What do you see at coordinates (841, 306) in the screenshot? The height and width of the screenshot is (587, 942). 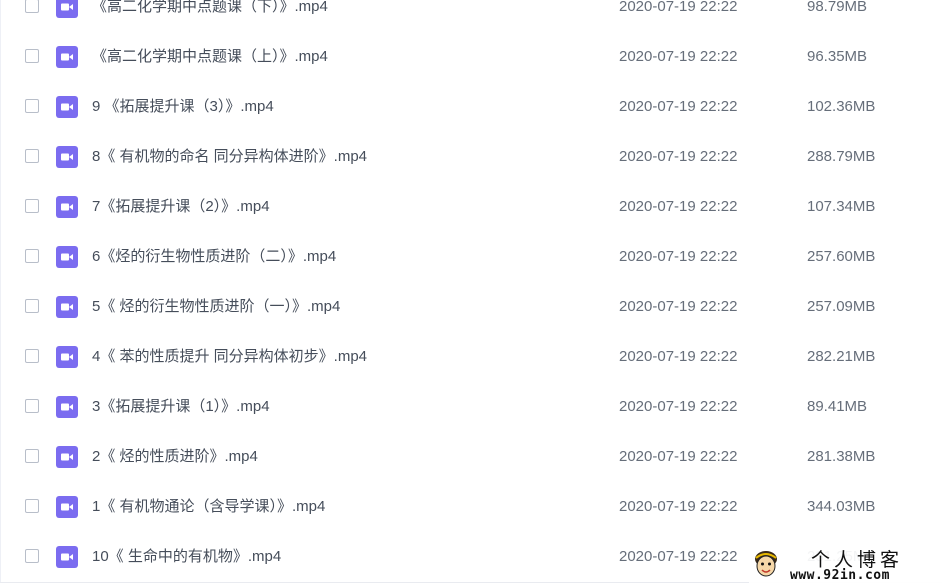 I see `file-size: 257.09MB` at bounding box center [841, 306].